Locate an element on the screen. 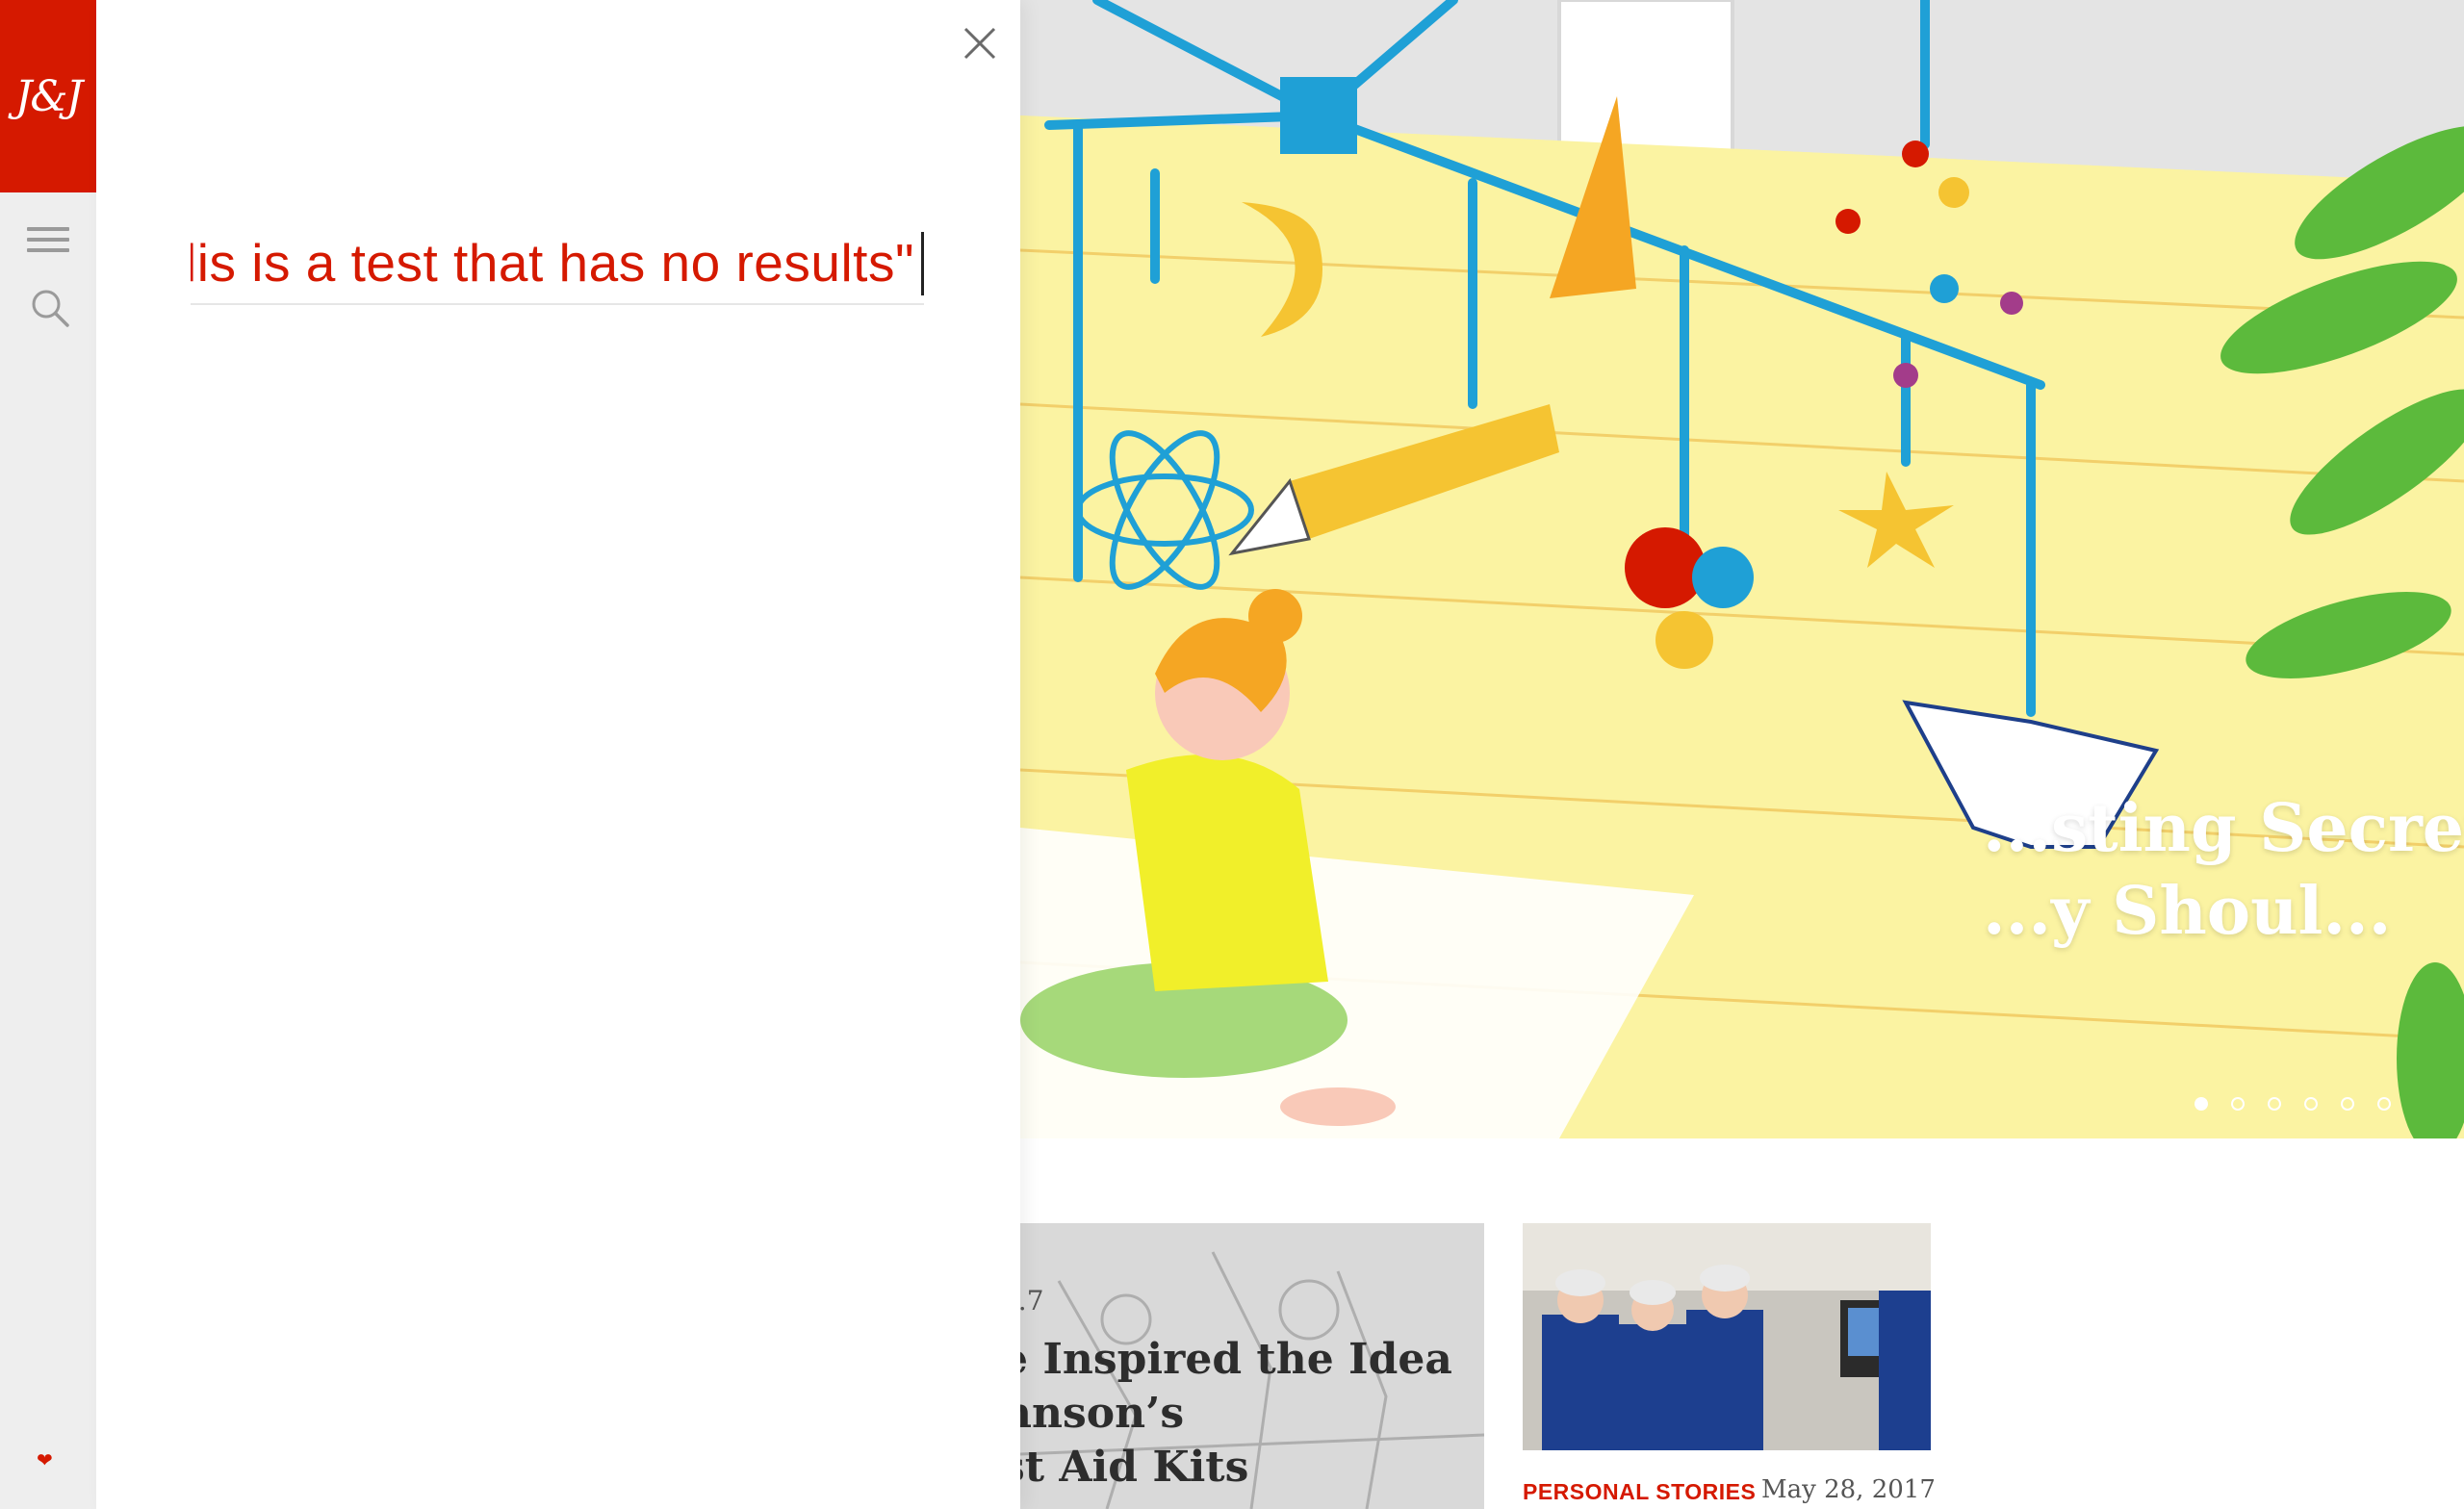 Image resolution: width=2464 pixels, height=1509 pixels. left-rail: J&J ❤ is located at coordinates (48, 754).